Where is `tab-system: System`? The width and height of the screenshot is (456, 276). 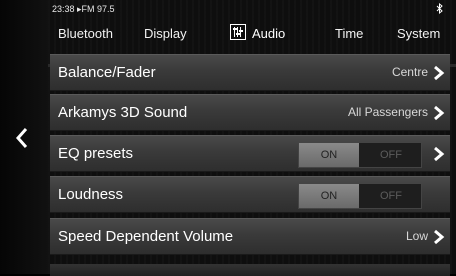 tab-system: System is located at coordinates (418, 34).